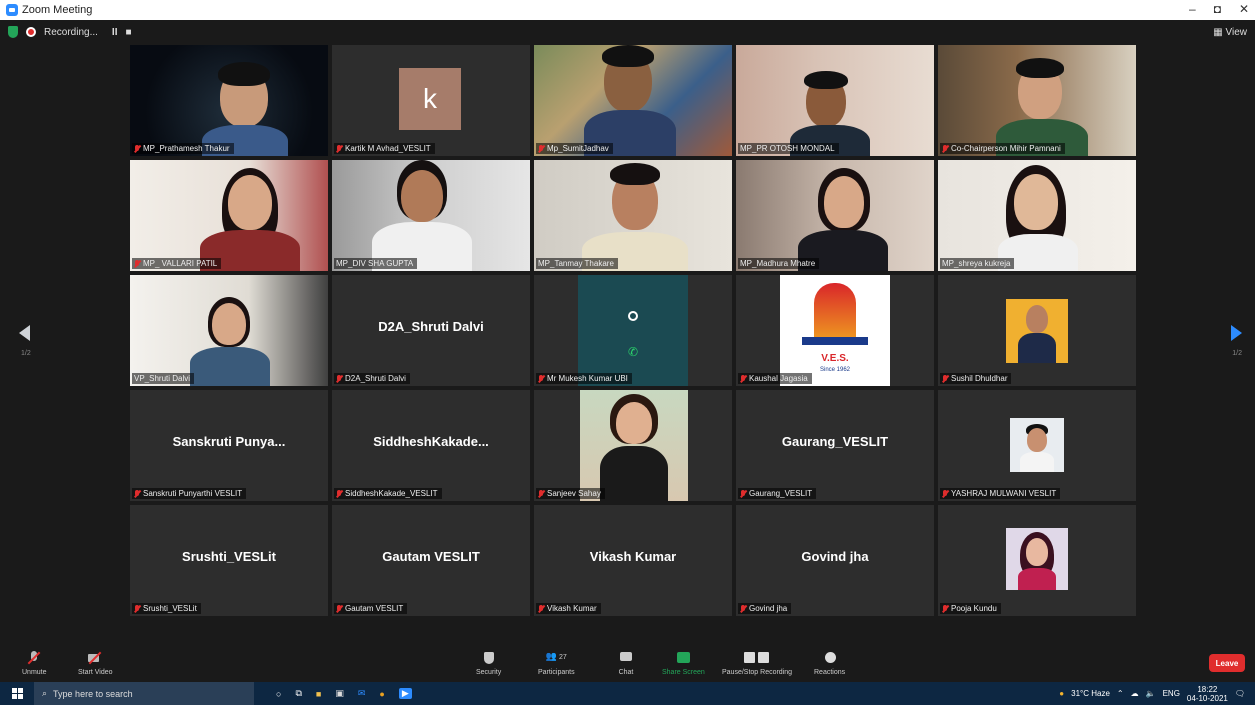 This screenshot has width=1255, height=705. What do you see at coordinates (1192, 9) in the screenshot?
I see `minimize-button: –` at bounding box center [1192, 9].